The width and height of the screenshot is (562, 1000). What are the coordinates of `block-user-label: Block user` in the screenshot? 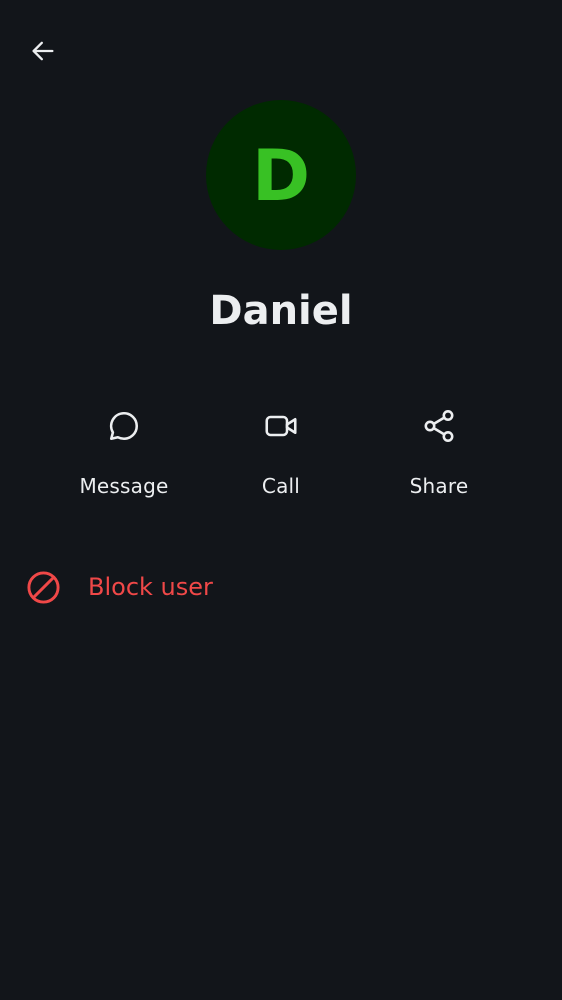 It's located at (150, 587).